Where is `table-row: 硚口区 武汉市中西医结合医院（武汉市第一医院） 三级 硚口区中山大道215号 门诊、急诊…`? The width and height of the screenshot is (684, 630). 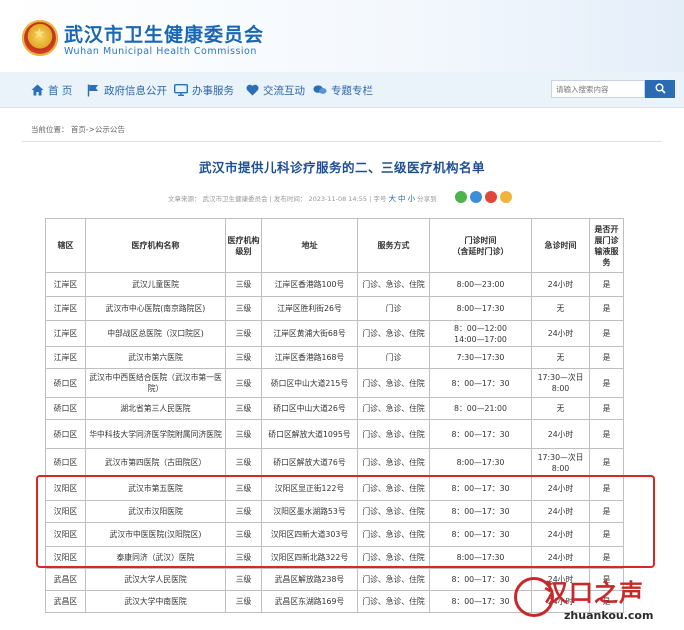
table-row: 硚口区 武汉市中西医结合医院（武汉市第一医院） 三级 硚口区中山大道215号 门诊、急诊… is located at coordinates (334, 383).